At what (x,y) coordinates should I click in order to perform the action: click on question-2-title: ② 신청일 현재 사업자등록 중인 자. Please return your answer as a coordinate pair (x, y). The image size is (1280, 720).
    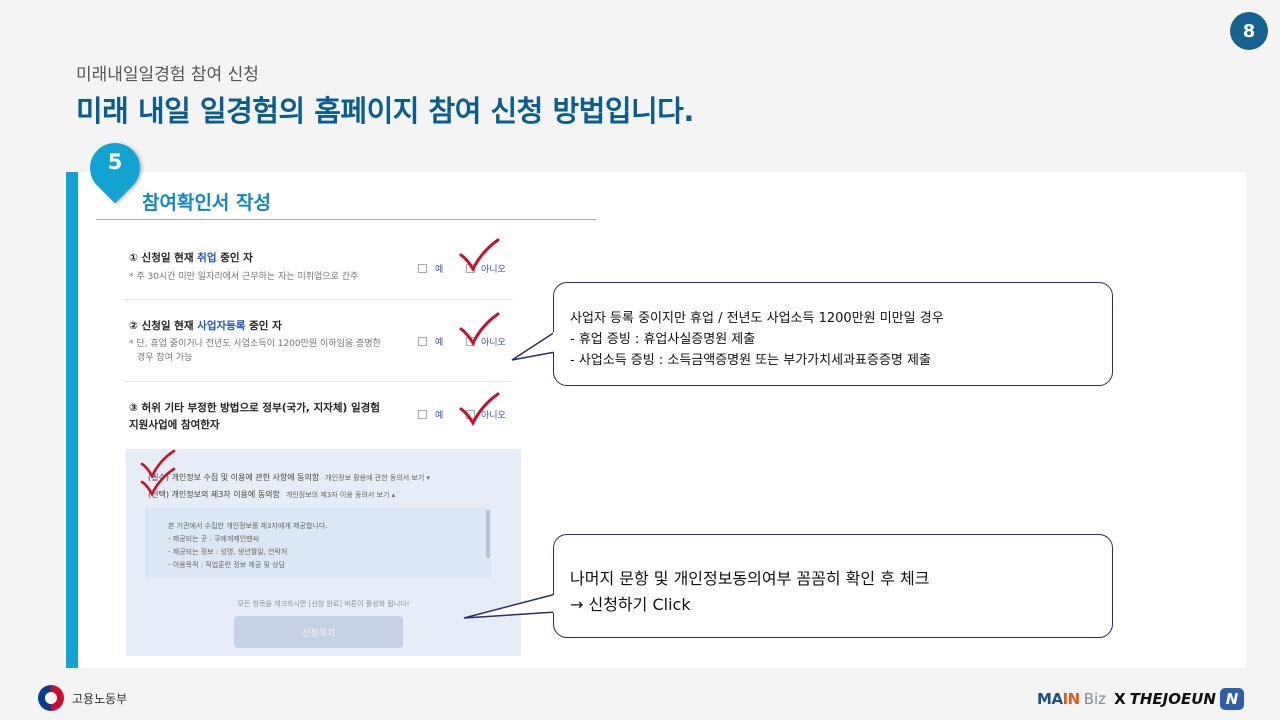
    Looking at the image, I should click on (205, 326).